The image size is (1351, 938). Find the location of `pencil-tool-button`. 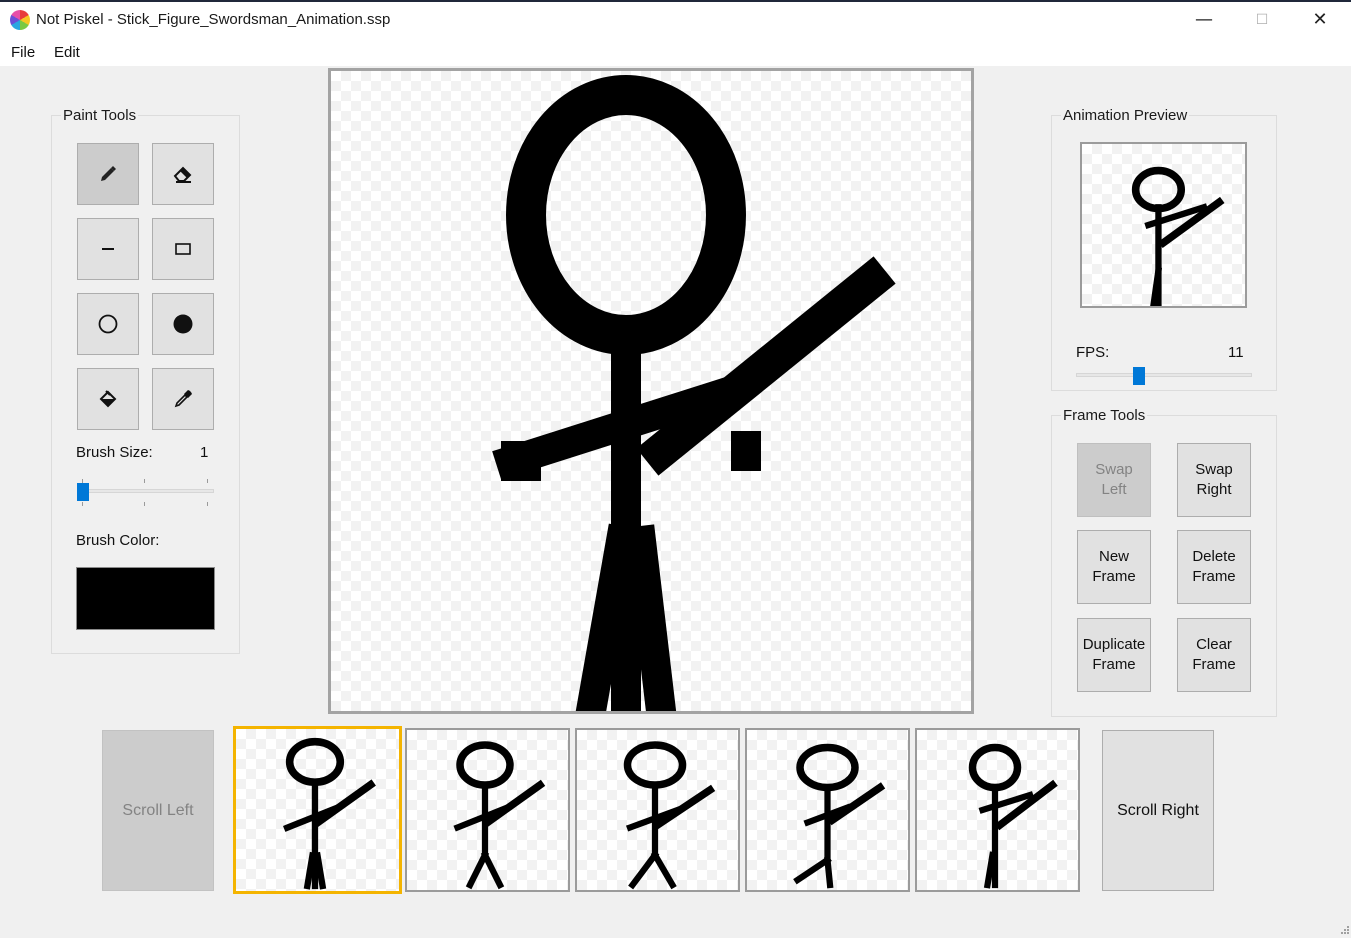

pencil-tool-button is located at coordinates (108, 174).